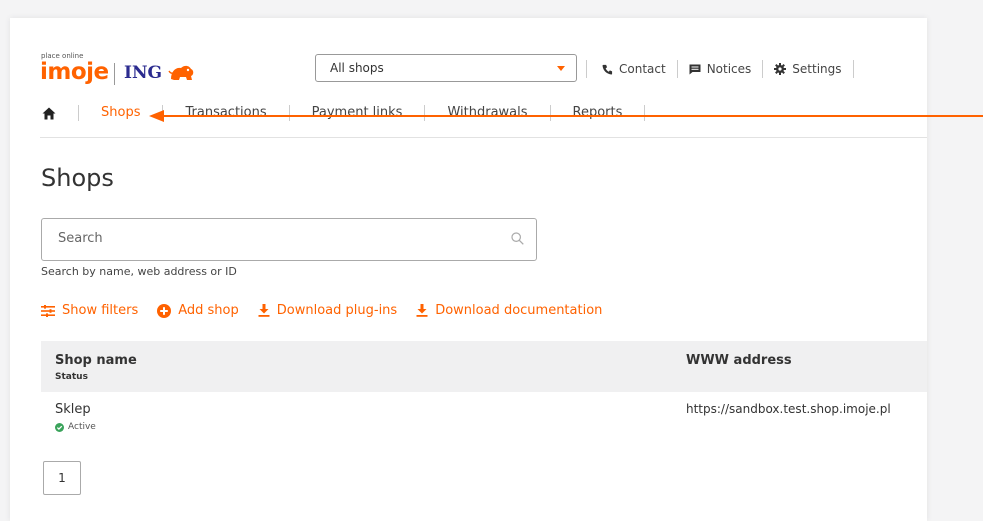  What do you see at coordinates (484, 366) in the screenshot?
I see `table-header: Shop name Status WWW address` at bounding box center [484, 366].